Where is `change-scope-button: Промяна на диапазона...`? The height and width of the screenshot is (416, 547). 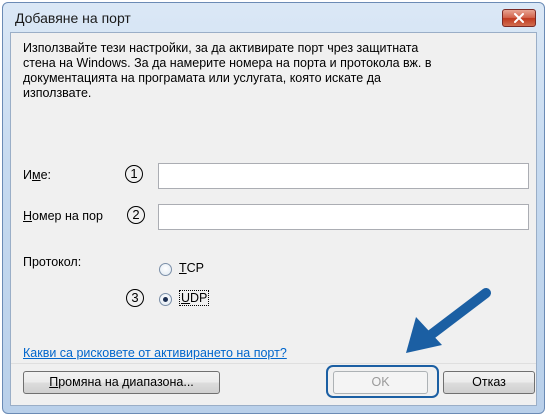 change-scope-button: Промяна на диапазона... is located at coordinates (121, 382).